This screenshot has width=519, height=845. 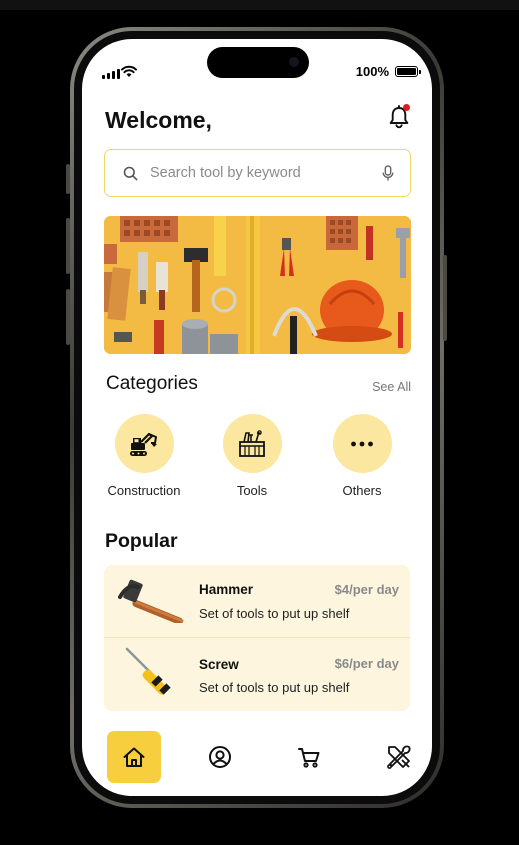 I want to click on status-bar: 100%, so click(x=257, y=64).